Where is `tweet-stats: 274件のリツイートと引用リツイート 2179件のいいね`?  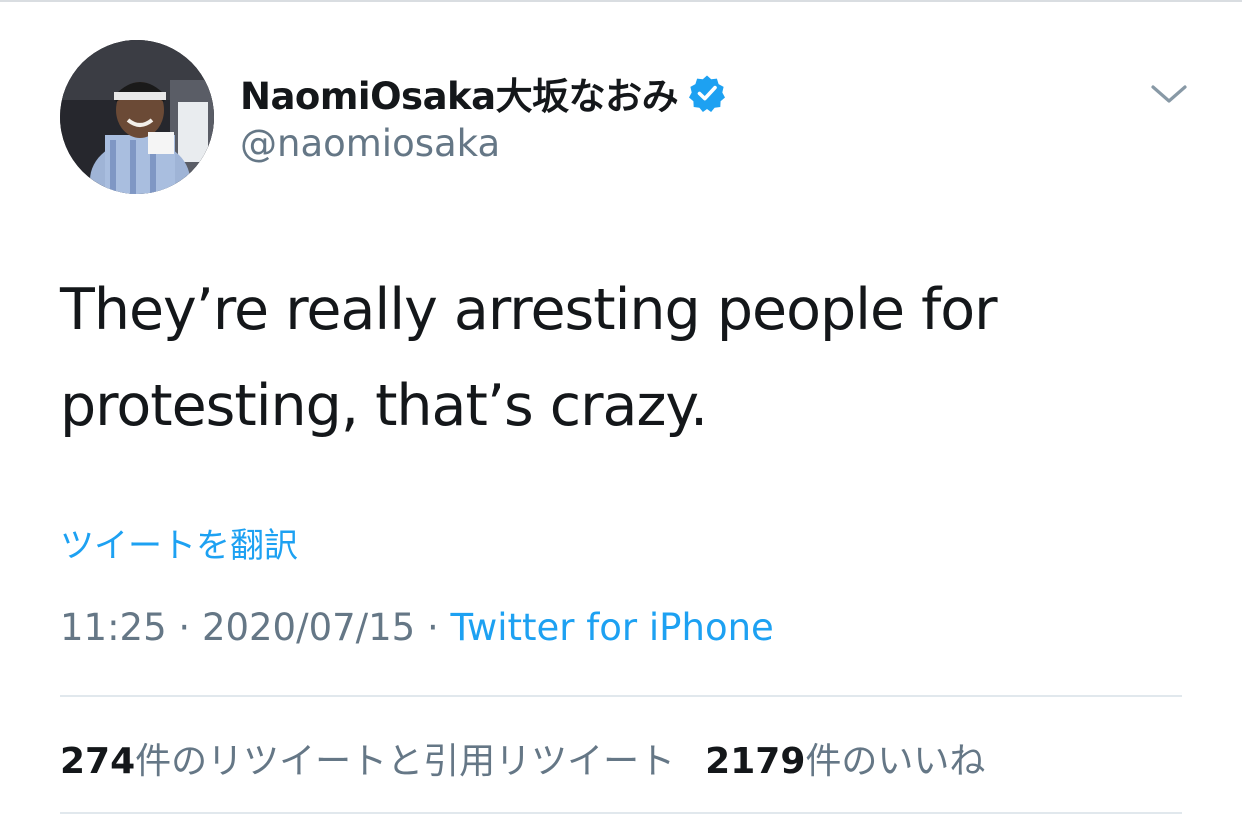 tweet-stats: 274件のリツイートと引用リツイート 2179件のいいね is located at coordinates (522, 758).